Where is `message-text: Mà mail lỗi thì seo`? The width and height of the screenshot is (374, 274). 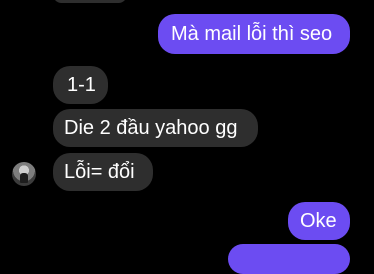 message-text: Mà mail lỗi thì seo is located at coordinates (252, 34).